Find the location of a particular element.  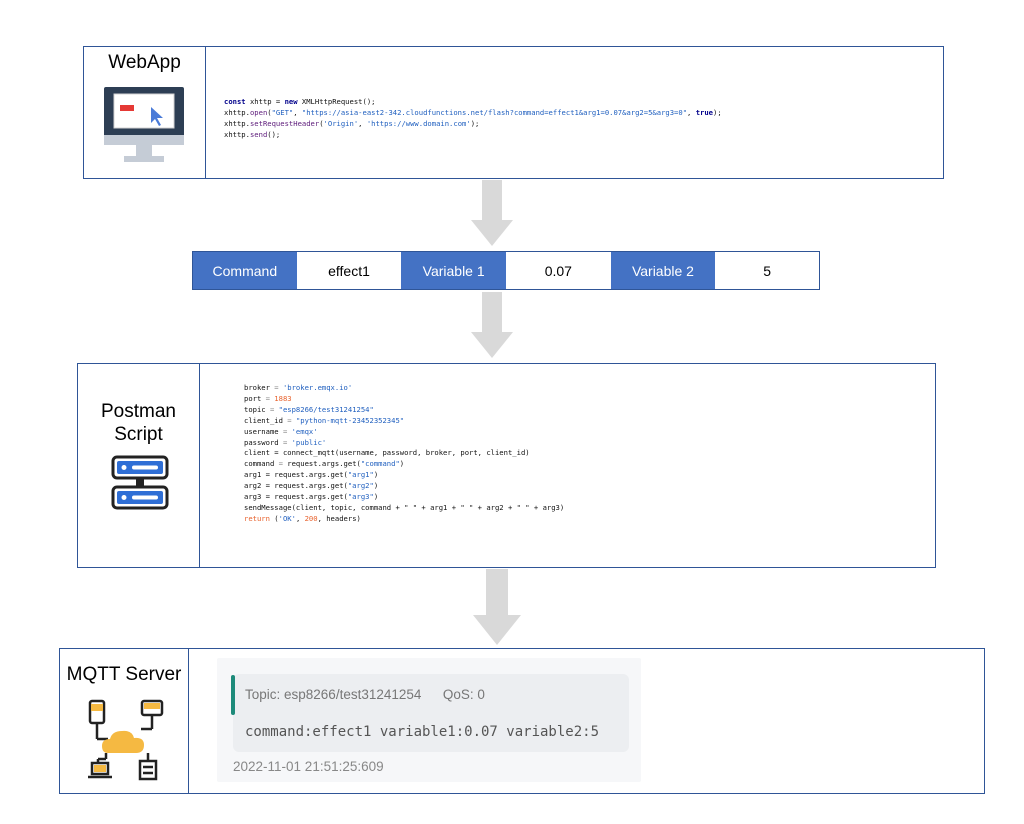

code-token: const is located at coordinates (235, 101).